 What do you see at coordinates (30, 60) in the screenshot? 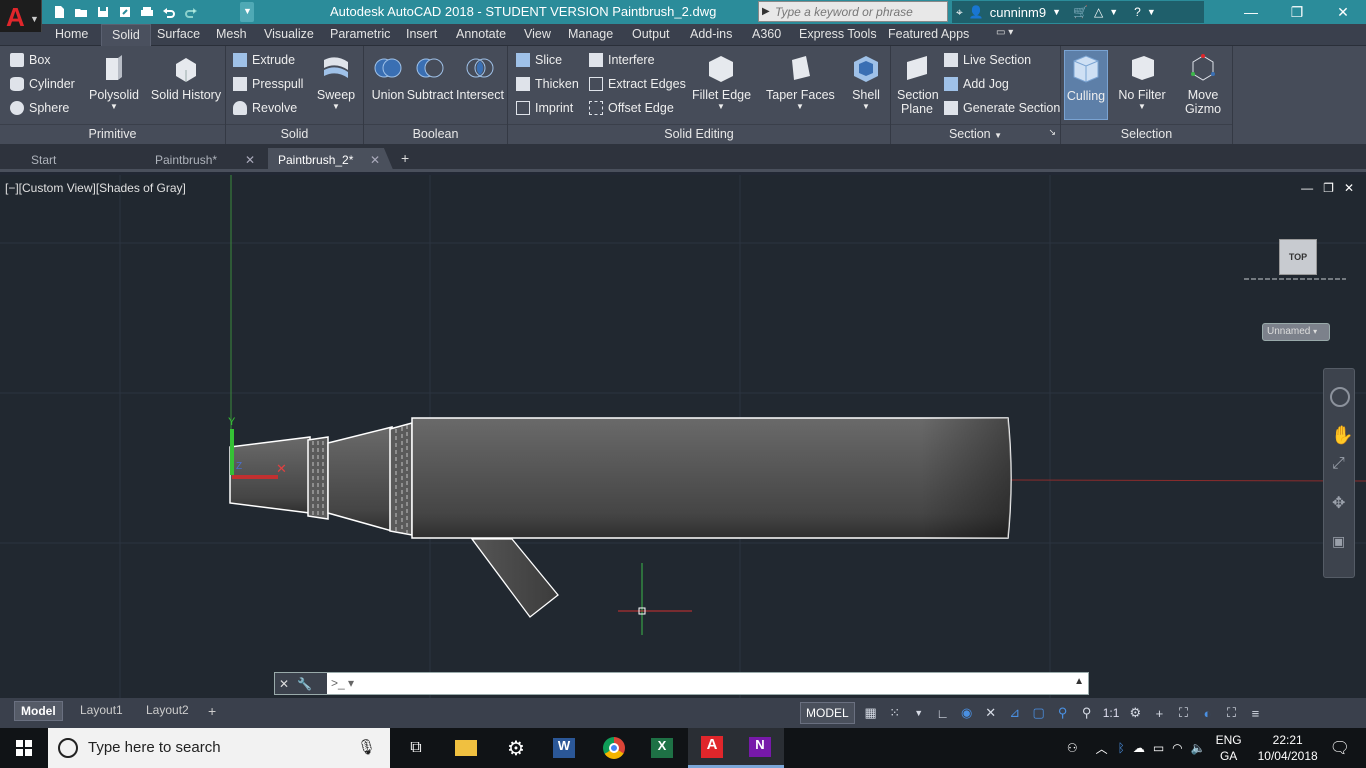
I see `box-button: Box` at bounding box center [30, 60].